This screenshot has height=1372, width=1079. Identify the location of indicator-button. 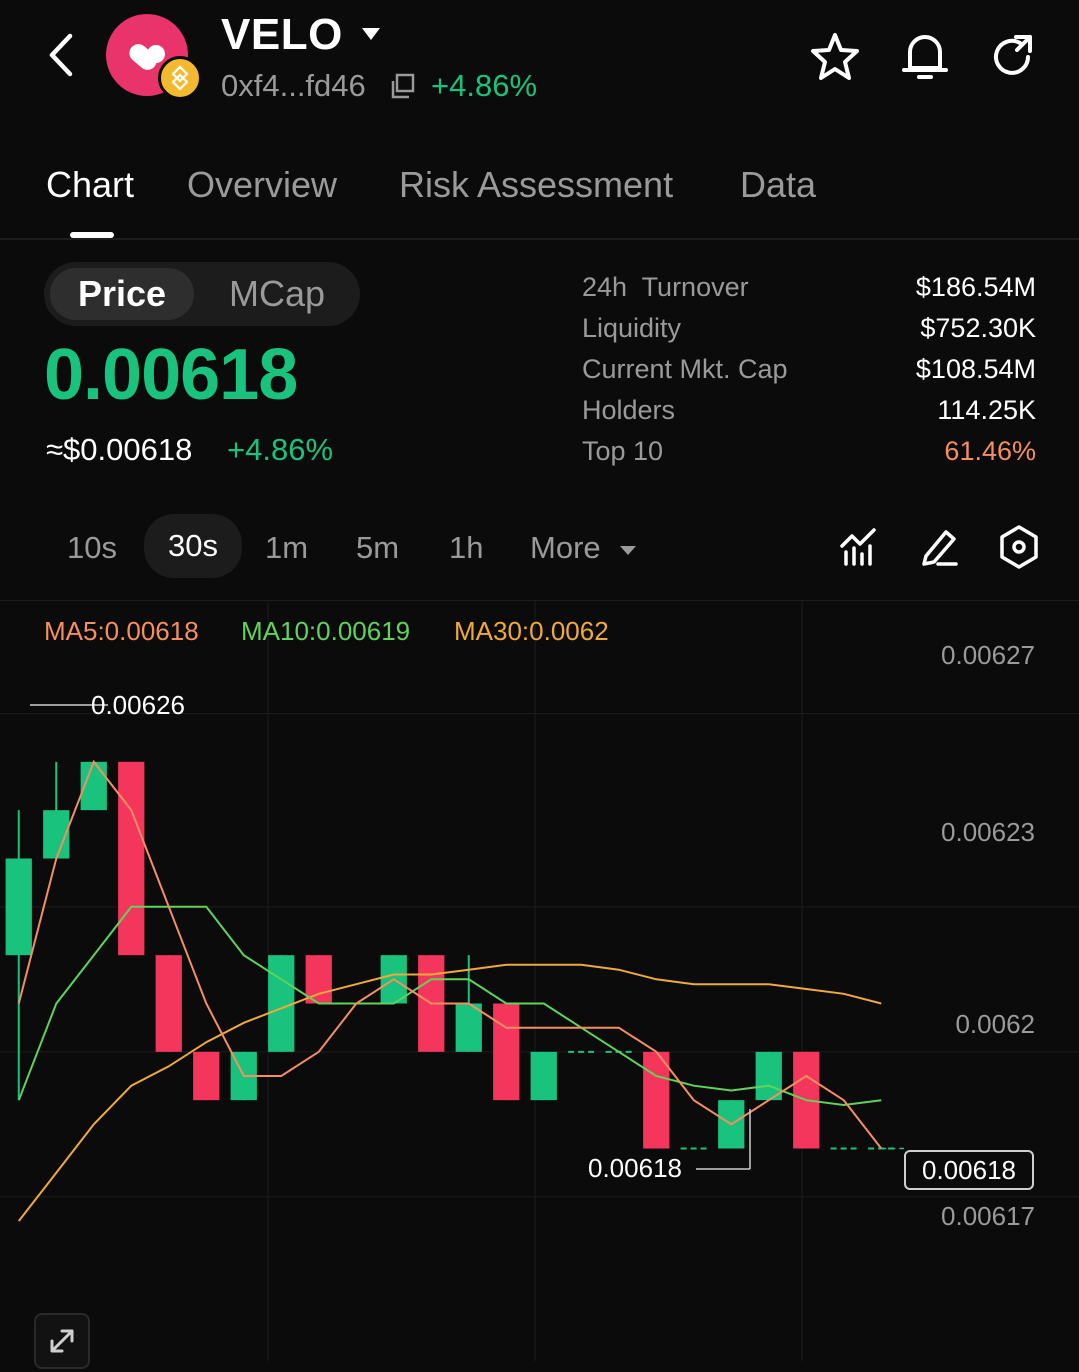
(859, 549).